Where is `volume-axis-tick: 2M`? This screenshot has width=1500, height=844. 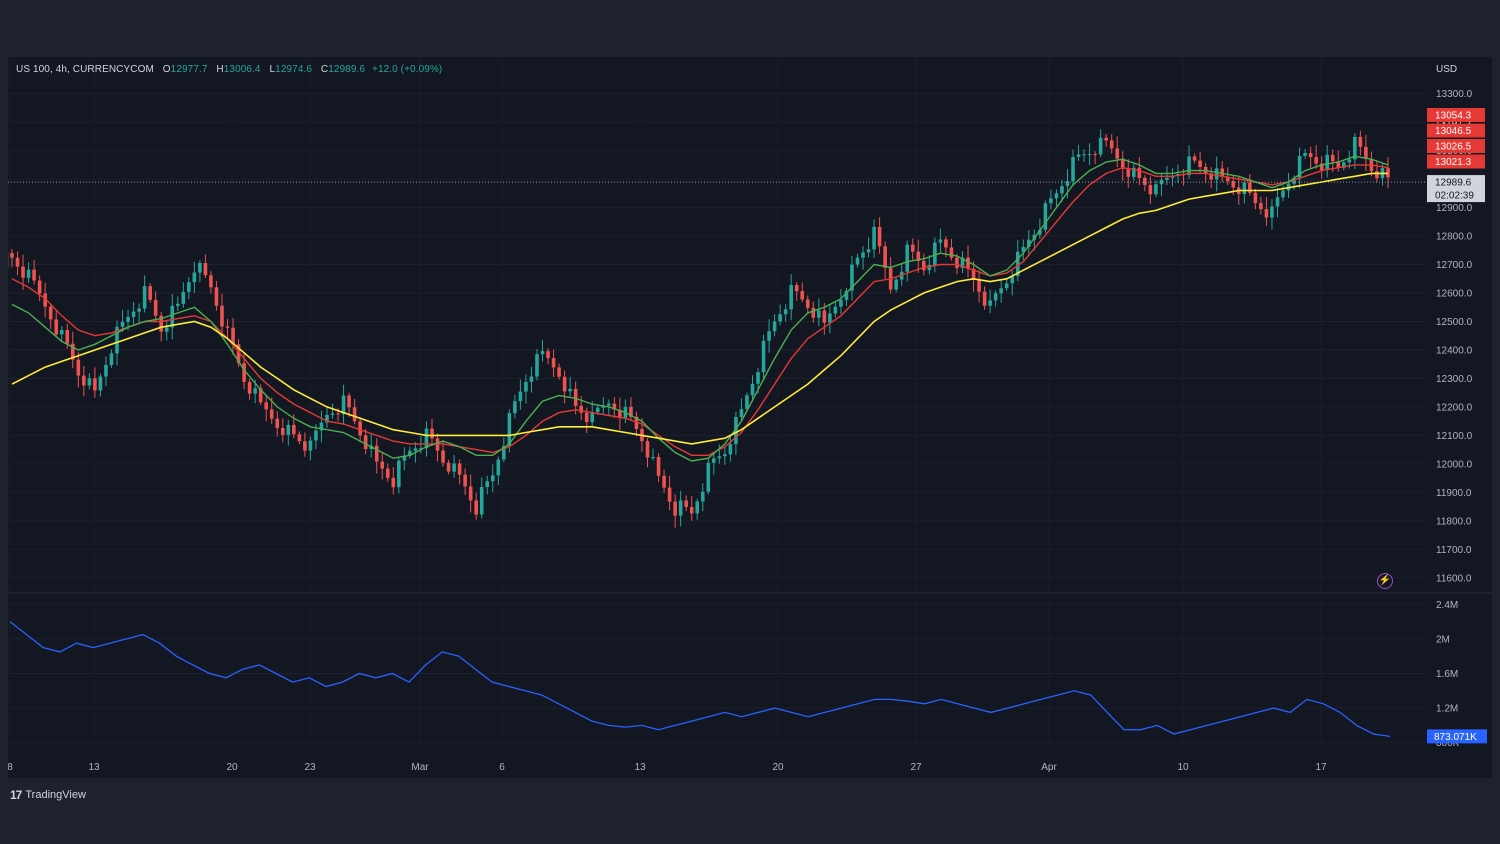 volume-axis-tick: 2M is located at coordinates (1443, 639).